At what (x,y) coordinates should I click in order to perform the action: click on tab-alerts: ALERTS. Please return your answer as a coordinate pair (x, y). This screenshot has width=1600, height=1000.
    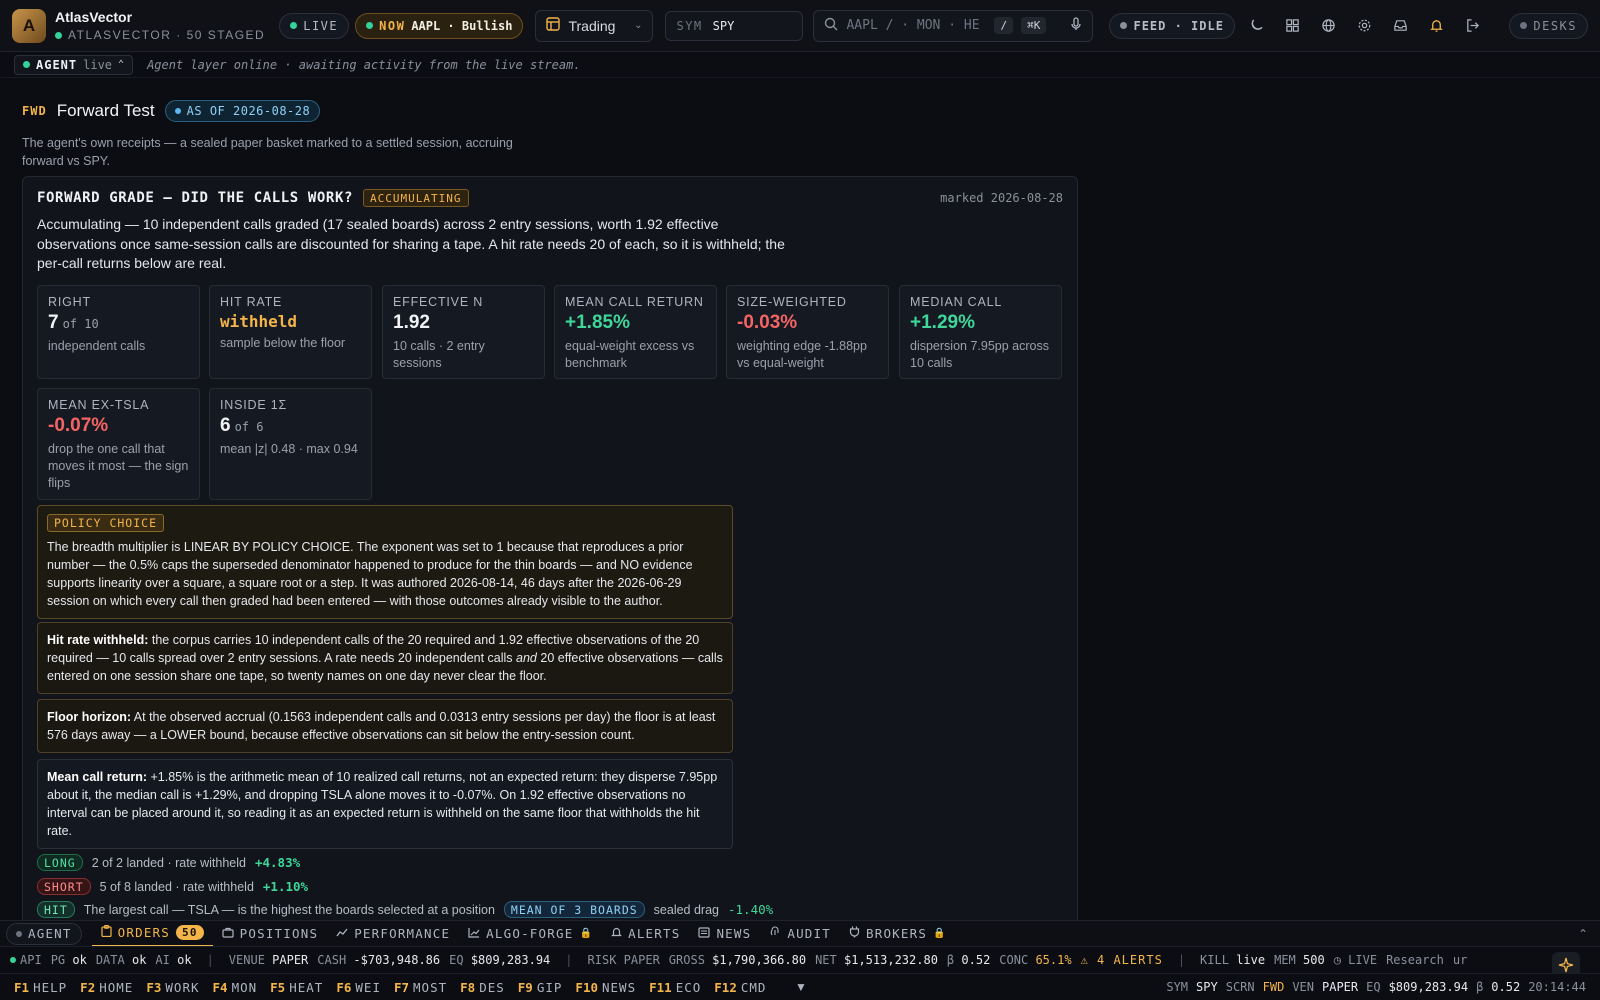
    Looking at the image, I should click on (645, 934).